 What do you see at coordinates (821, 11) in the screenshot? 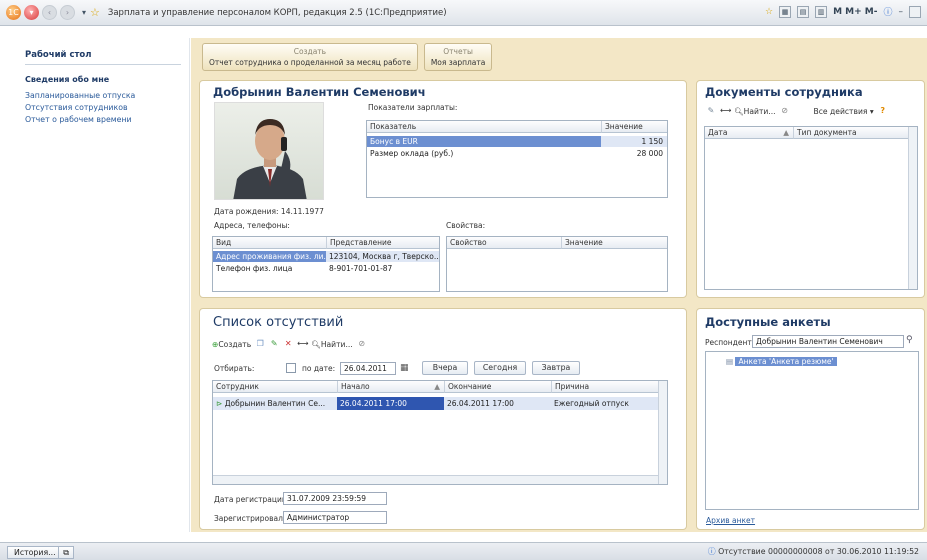
I see `table-icon: ▥` at bounding box center [821, 11].